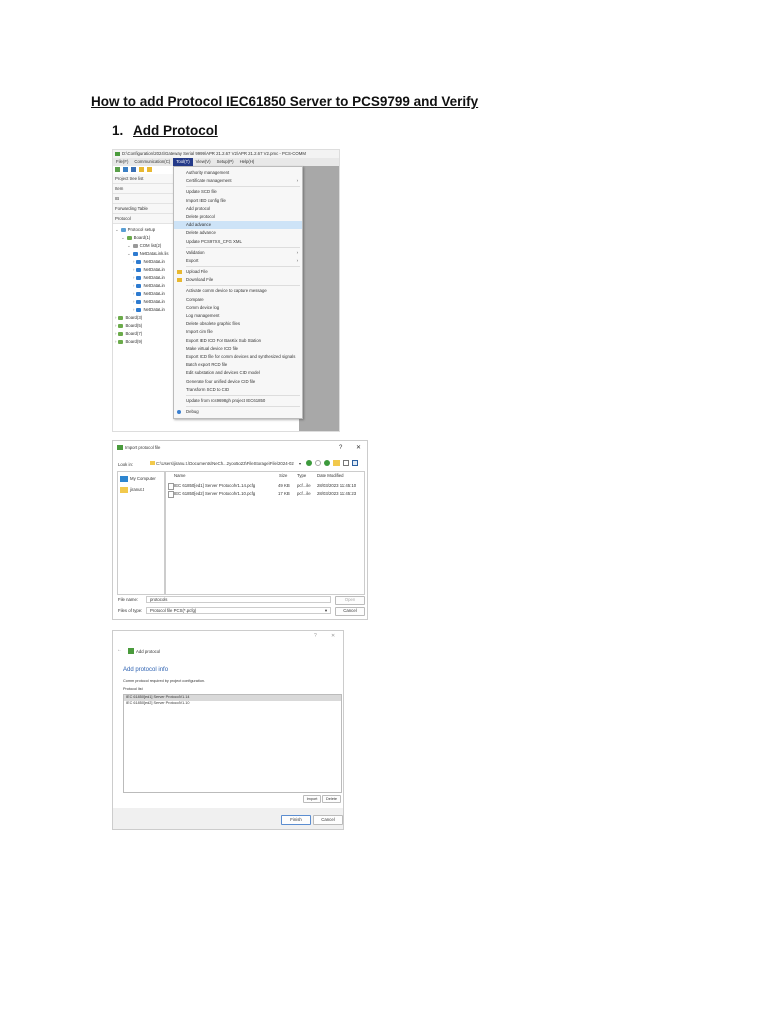 The image size is (768, 1024). What do you see at coordinates (238, 201) in the screenshot?
I see `menu-item-import-ied-config-file: Import IED config file` at bounding box center [238, 201].